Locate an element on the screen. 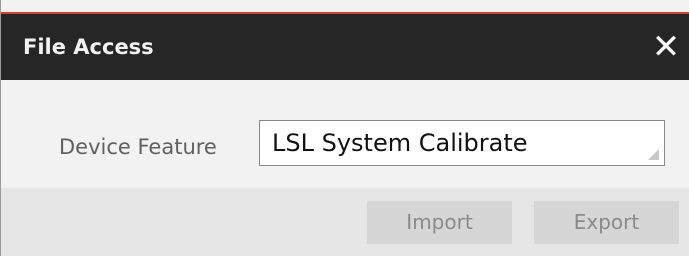  dialog-title: File Access is located at coordinates (88, 47).